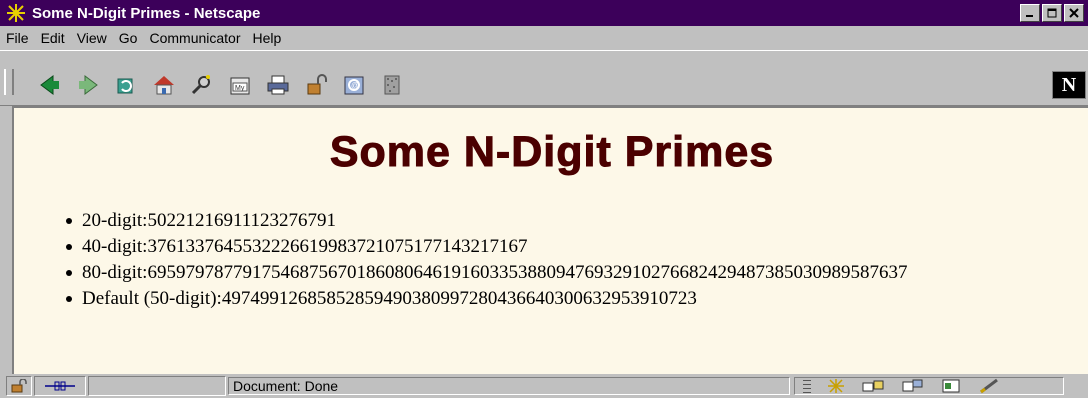 This screenshot has height=398, width=1088. I want to click on reload-icon, so click(125, 86).